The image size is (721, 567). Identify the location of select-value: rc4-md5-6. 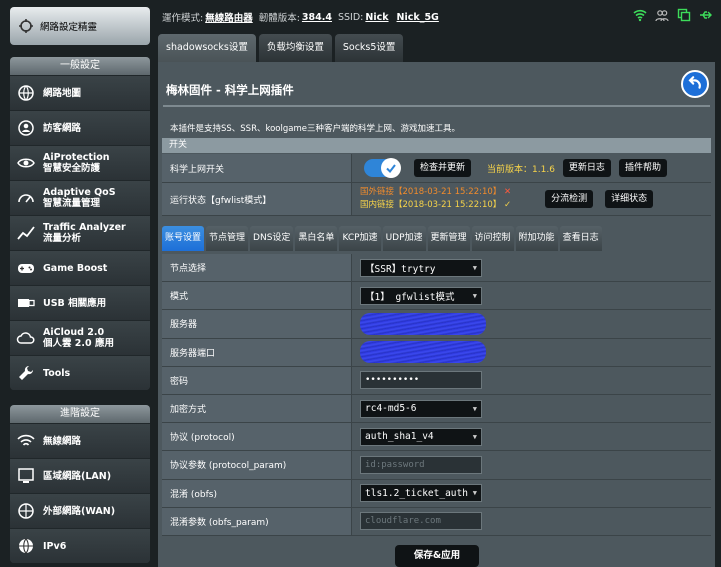
(391, 409).